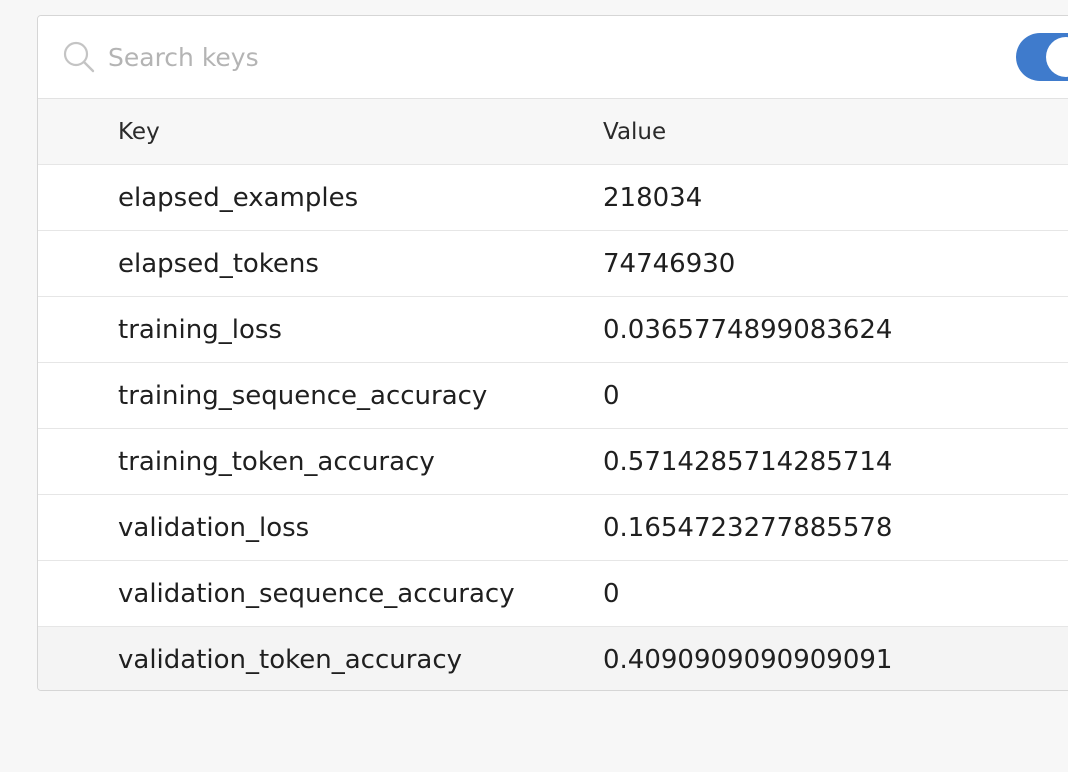 This screenshot has height=772, width=1068. I want to click on table-row: elapsed_tokens 74746930, so click(553, 263).